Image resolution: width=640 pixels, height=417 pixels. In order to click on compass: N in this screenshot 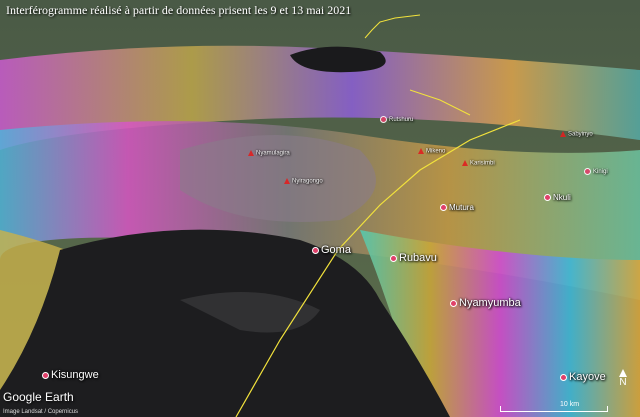, I will do `click(623, 378)`.